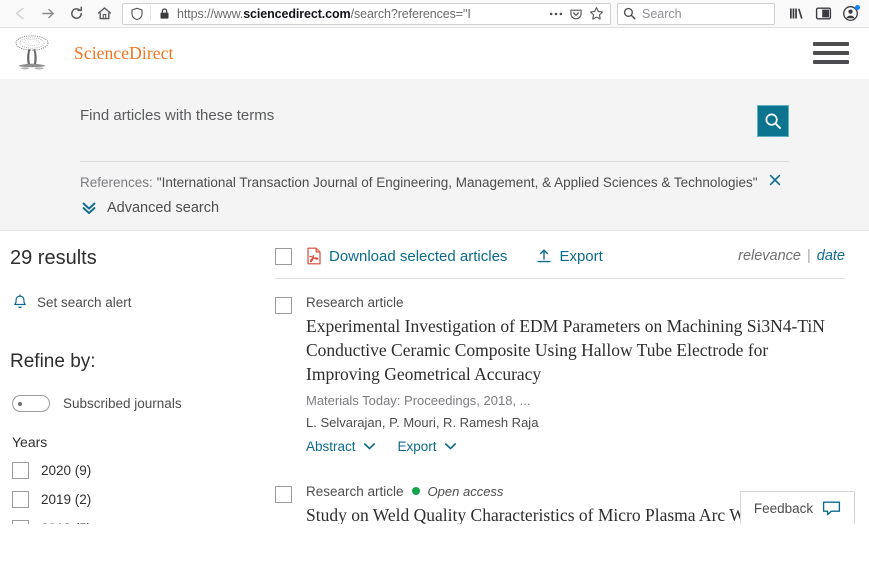 This screenshot has height=575, width=869. What do you see at coordinates (164, 14) in the screenshot?
I see `padlock-icon` at bounding box center [164, 14].